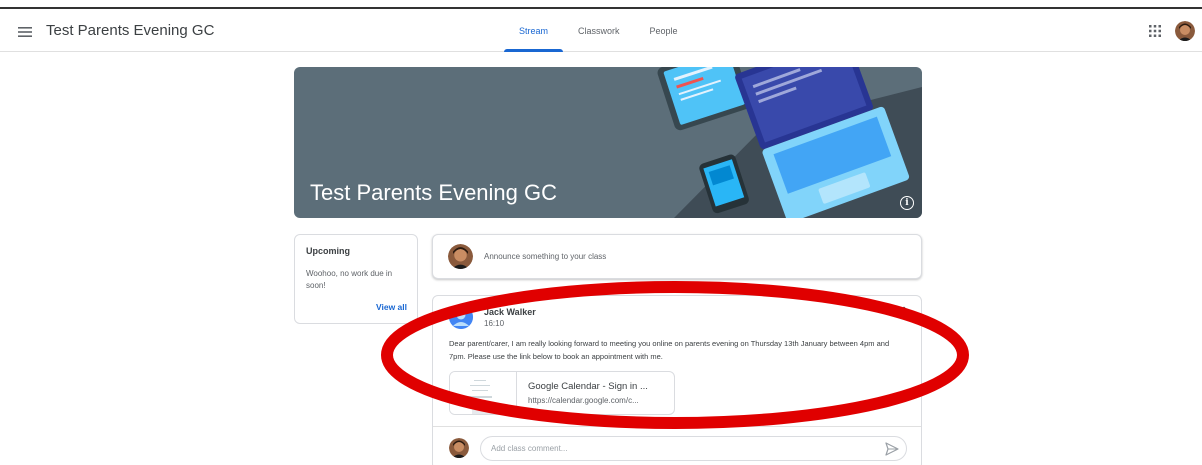 The height and width of the screenshot is (465, 1202). What do you see at coordinates (1185, 31) in the screenshot?
I see `account-avatar` at bounding box center [1185, 31].